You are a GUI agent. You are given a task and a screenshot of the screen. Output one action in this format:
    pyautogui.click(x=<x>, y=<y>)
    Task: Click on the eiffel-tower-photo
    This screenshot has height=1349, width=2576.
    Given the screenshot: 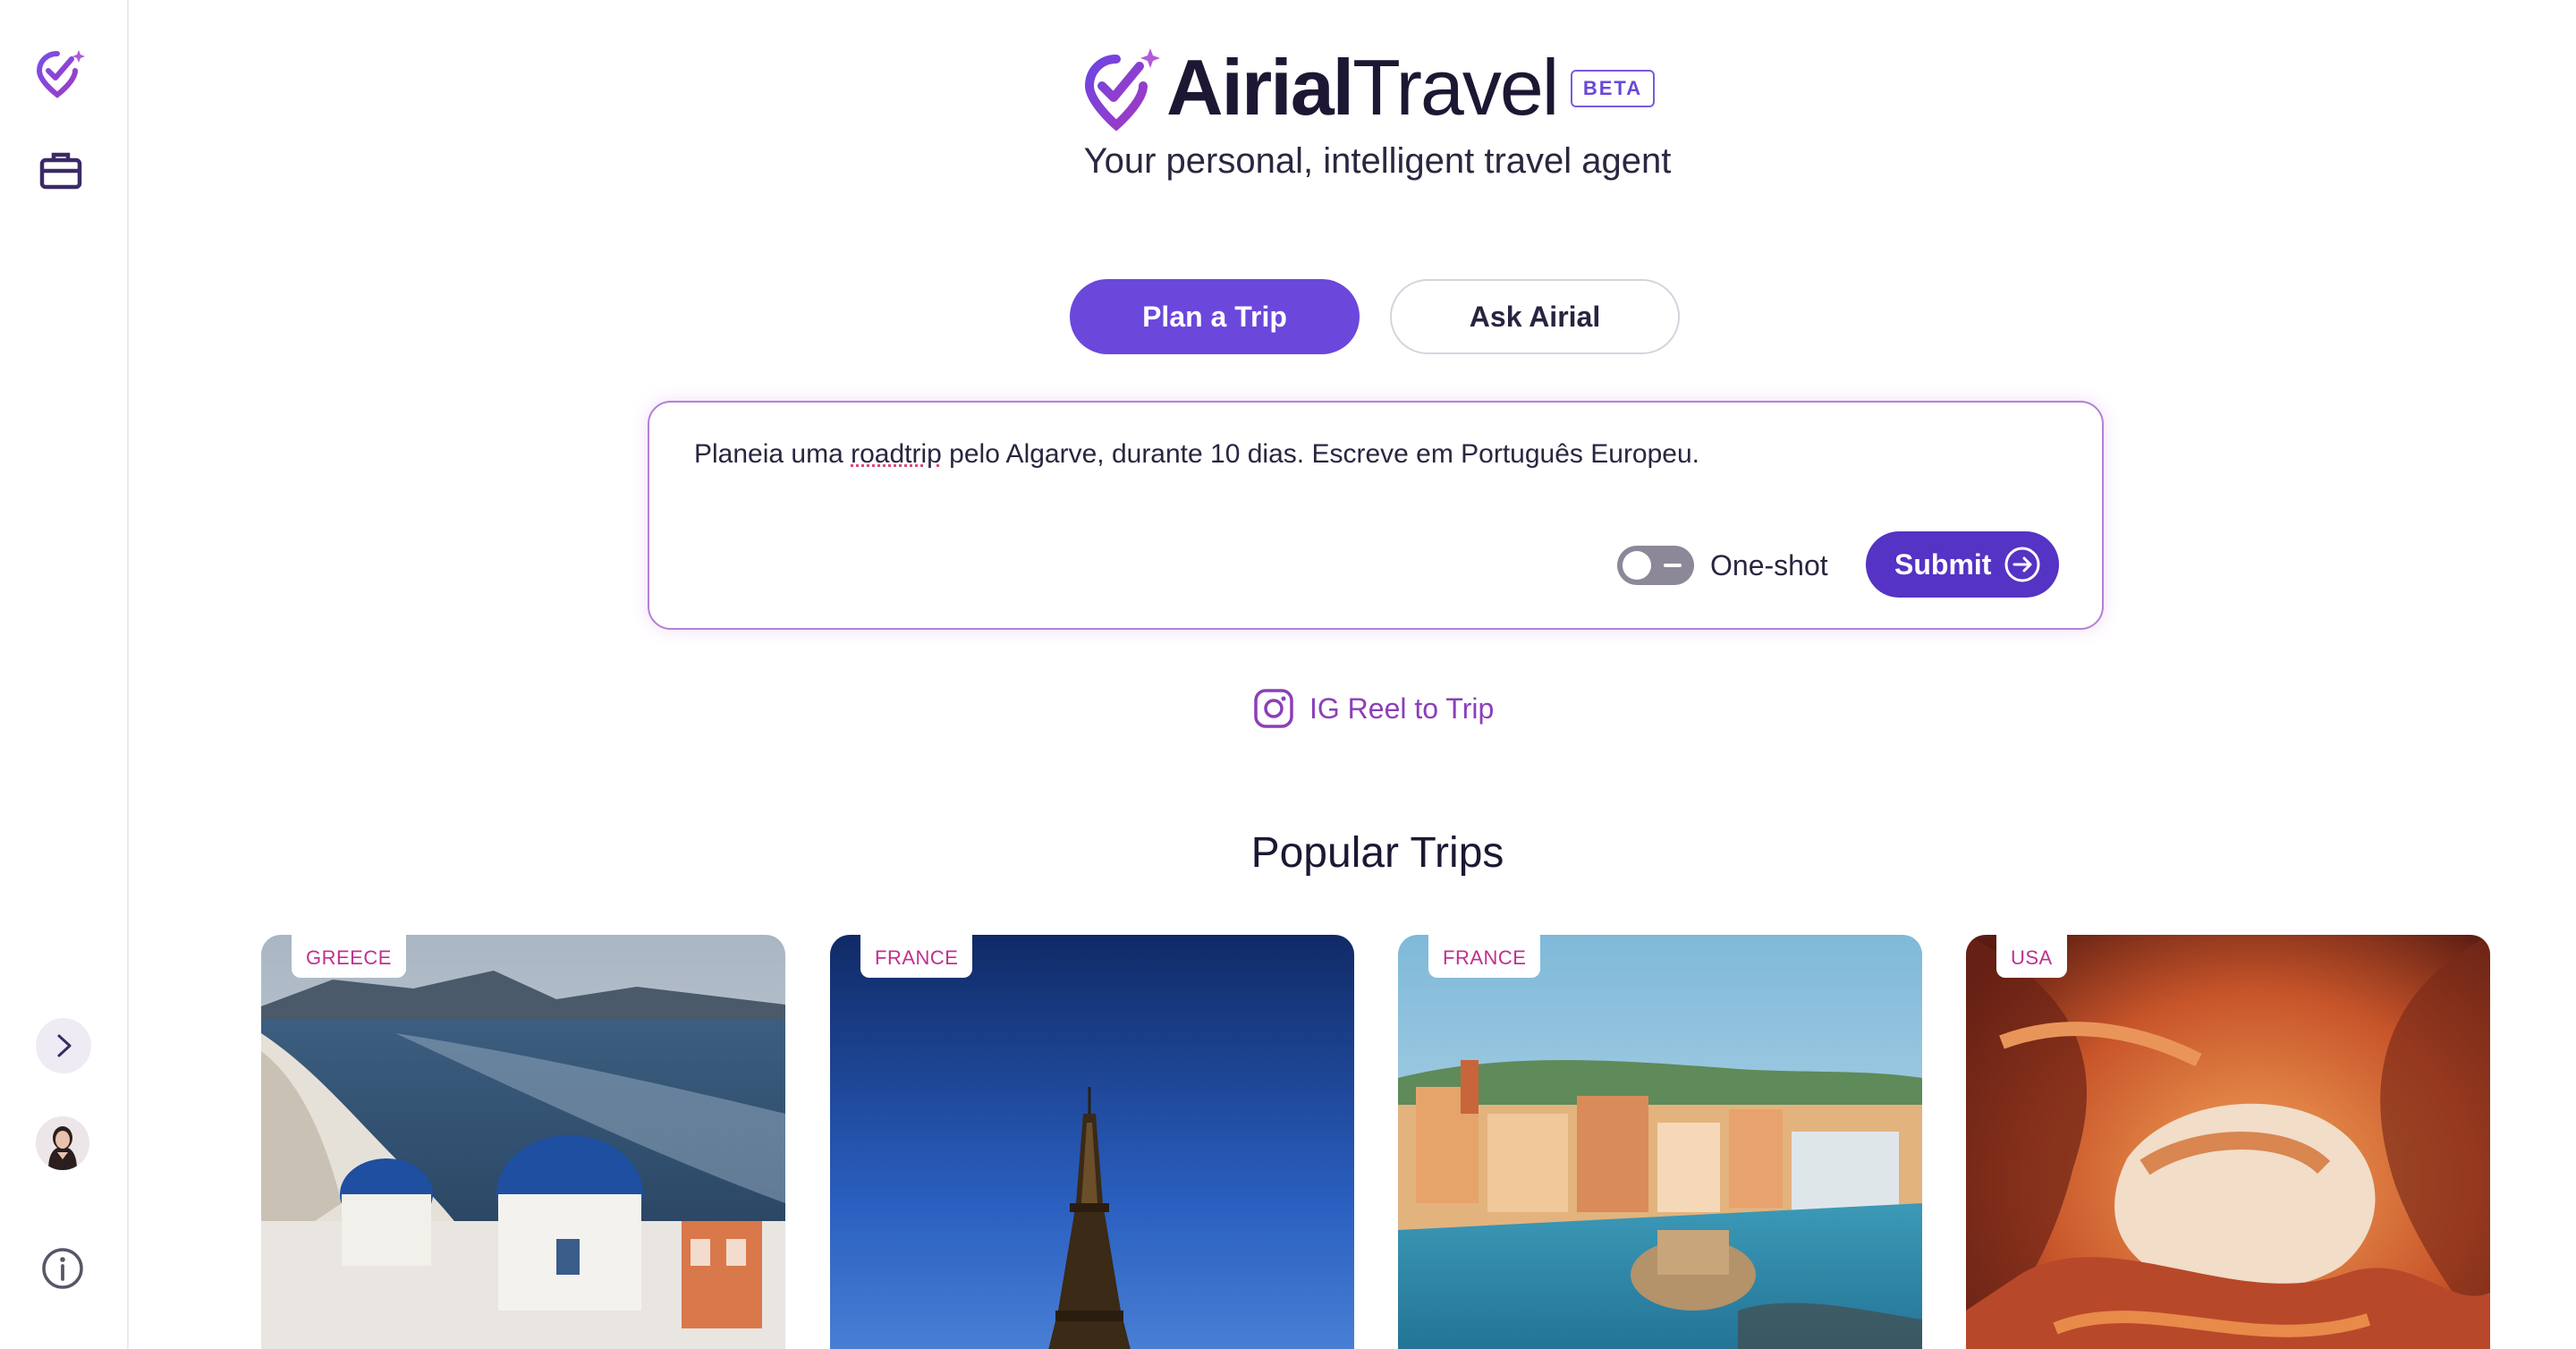 What is the action you would take?
    pyautogui.click(x=1092, y=1142)
    